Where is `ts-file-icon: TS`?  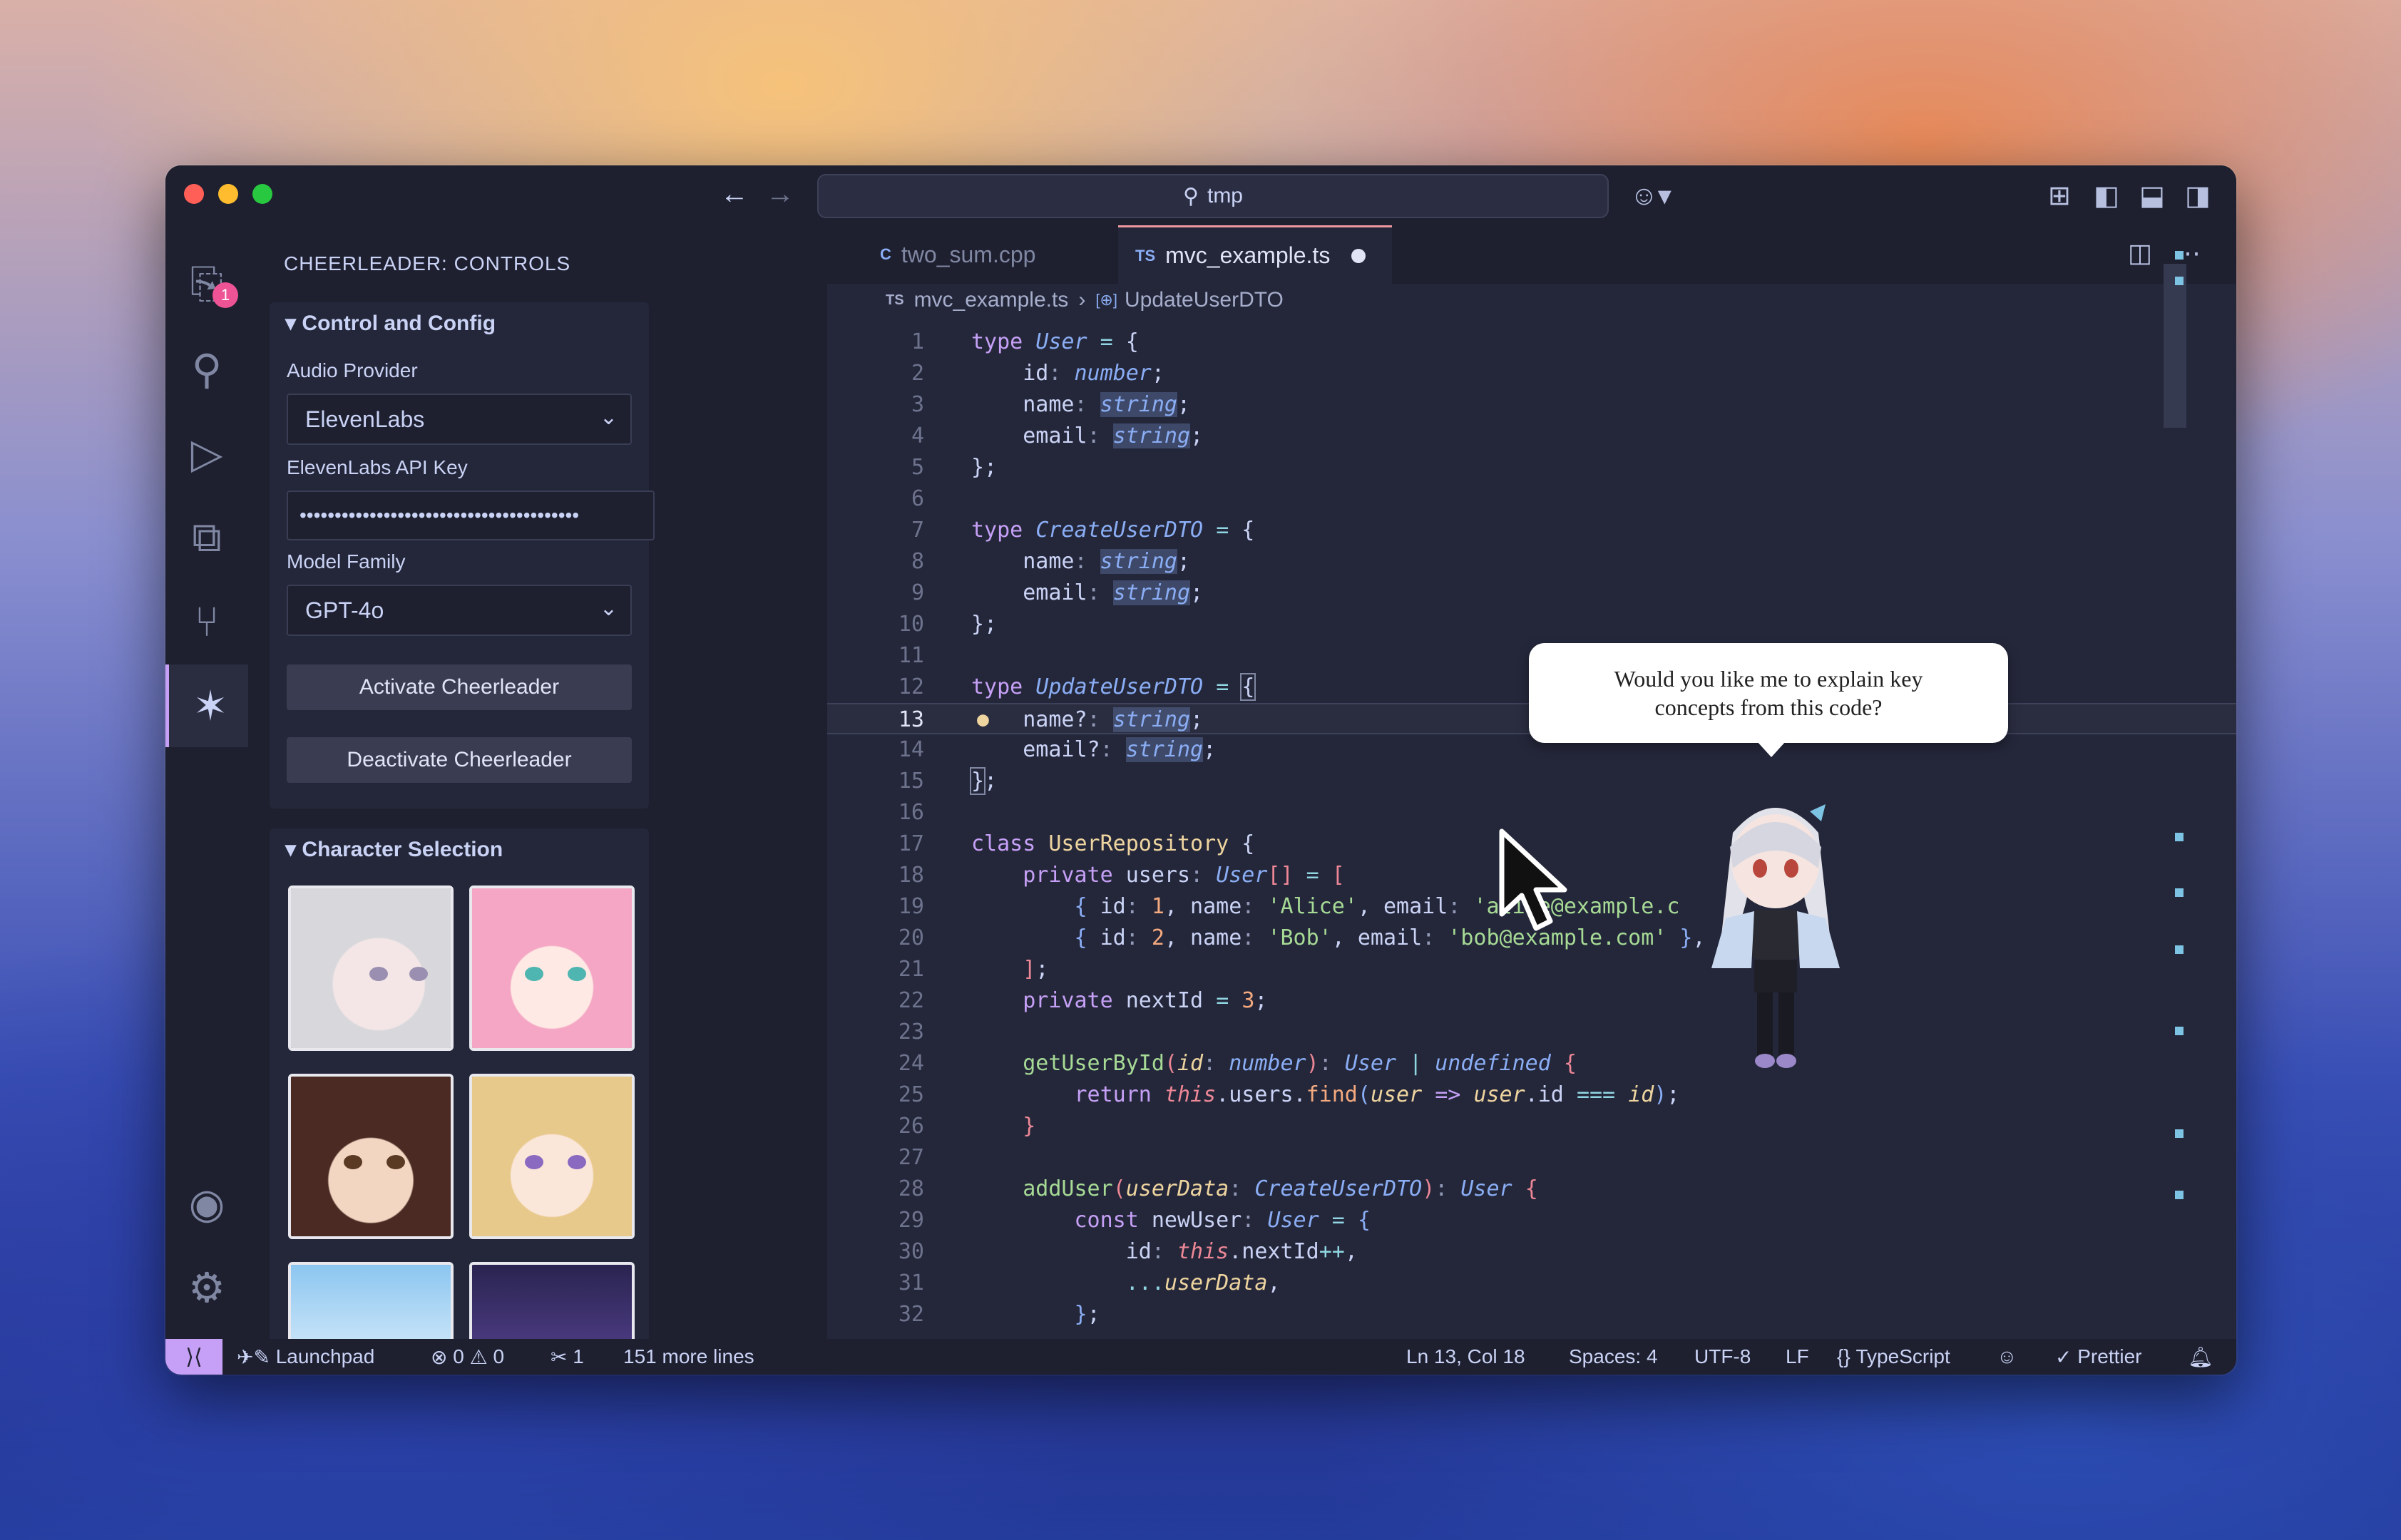 ts-file-icon: TS is located at coordinates (895, 300).